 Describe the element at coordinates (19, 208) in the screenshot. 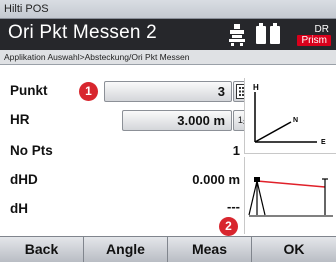

I see `dh-label: dH` at that location.